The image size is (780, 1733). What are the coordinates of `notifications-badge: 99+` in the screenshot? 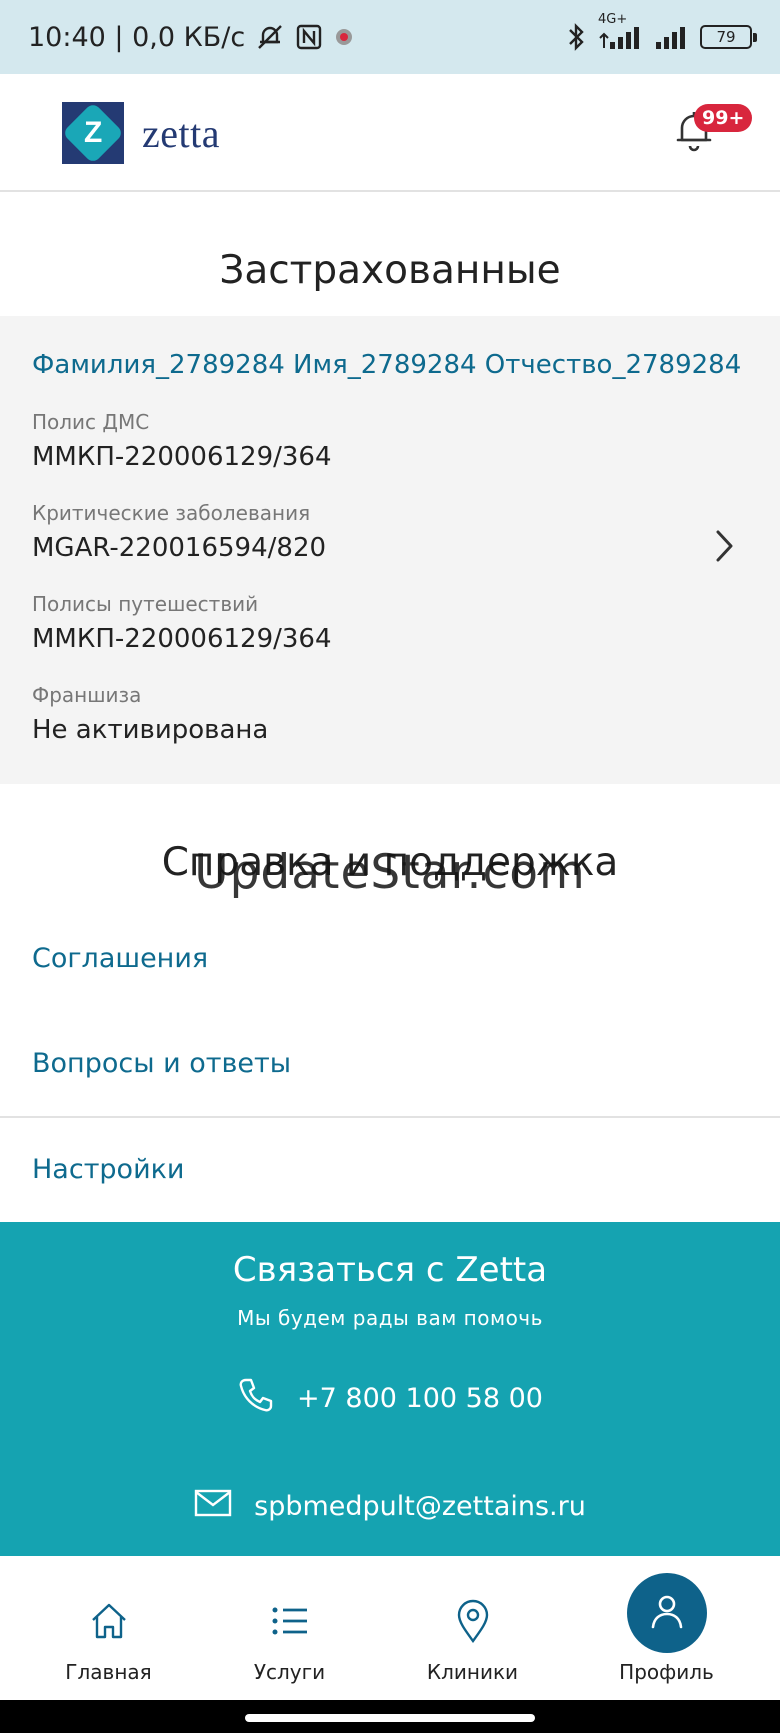 It's located at (723, 118).